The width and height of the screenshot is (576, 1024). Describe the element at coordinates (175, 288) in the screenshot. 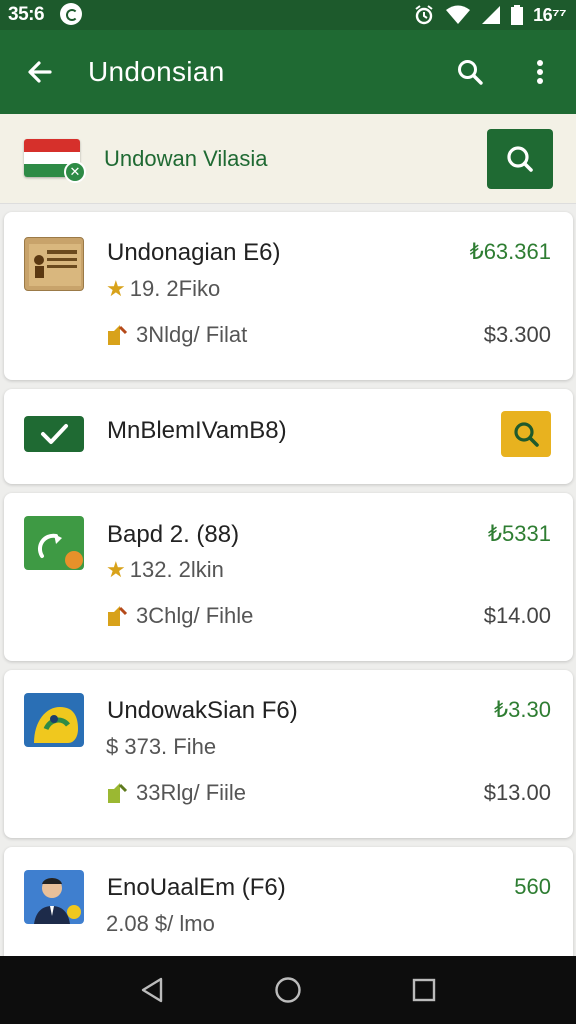

I see `item-meta-text: 19. 2Fiko` at that location.